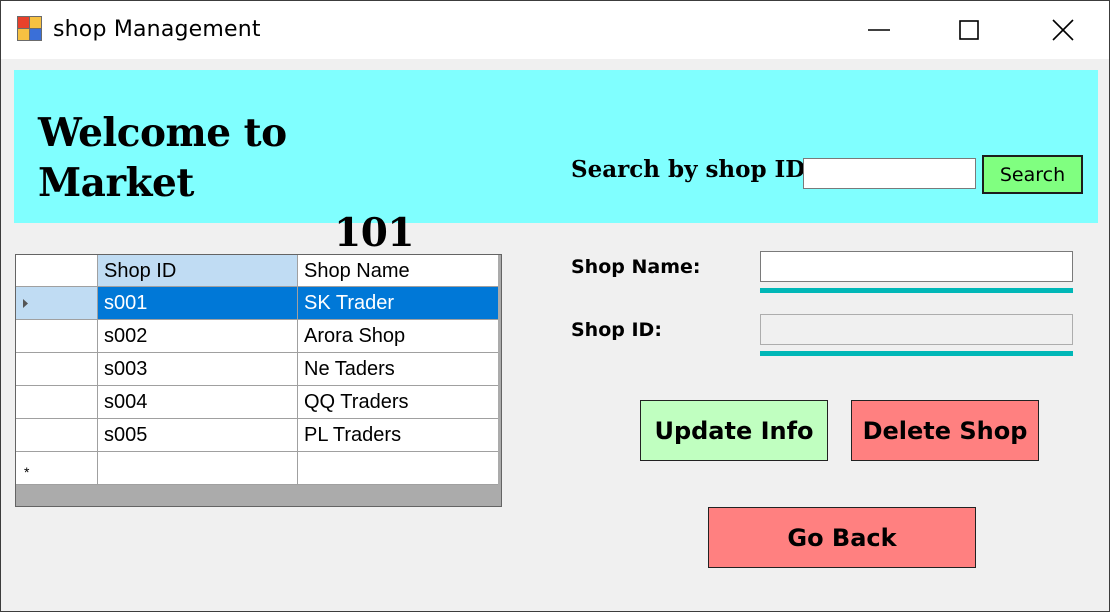  I want to click on row-header: *, so click(57, 468).